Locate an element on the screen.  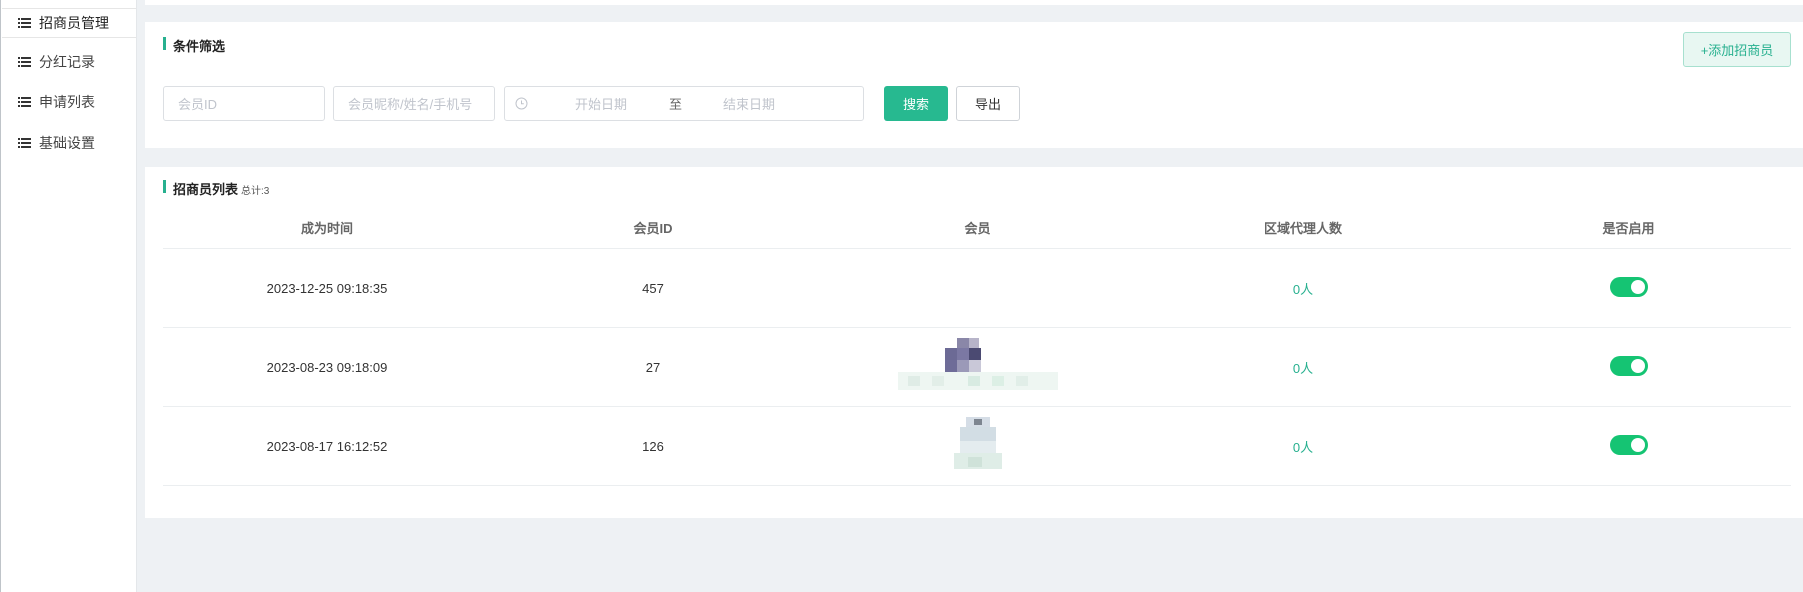
column-header-member: 会员 is located at coordinates (977, 228).